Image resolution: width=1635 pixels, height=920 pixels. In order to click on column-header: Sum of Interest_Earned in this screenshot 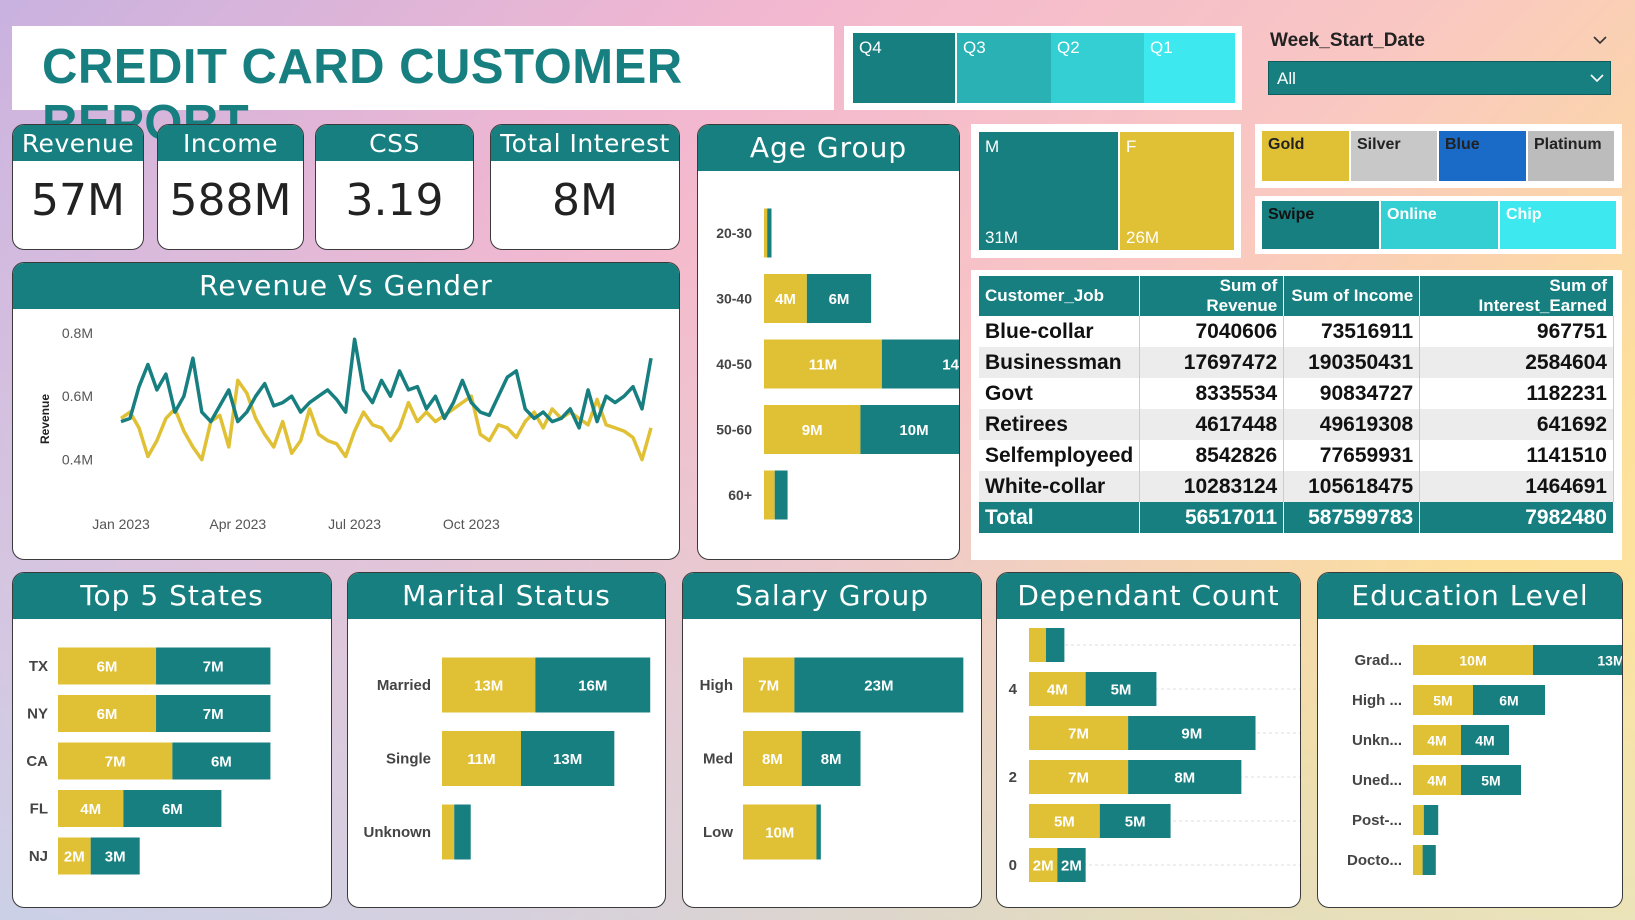, I will do `click(1516, 296)`.